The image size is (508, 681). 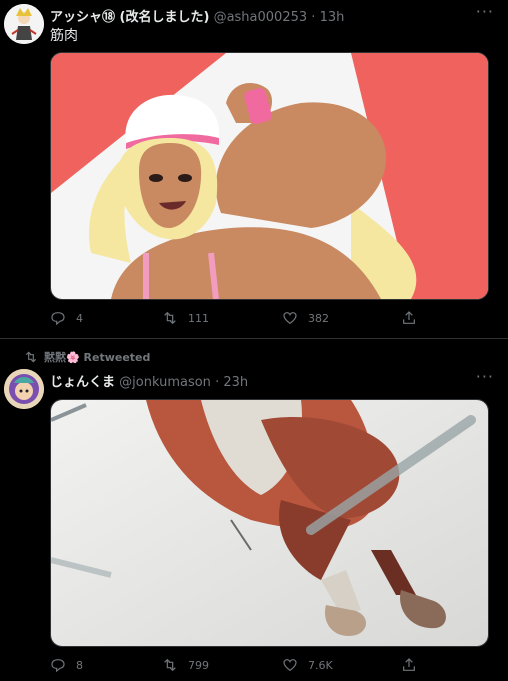 I want to click on author-name: じょんくま, so click(x=82, y=382).